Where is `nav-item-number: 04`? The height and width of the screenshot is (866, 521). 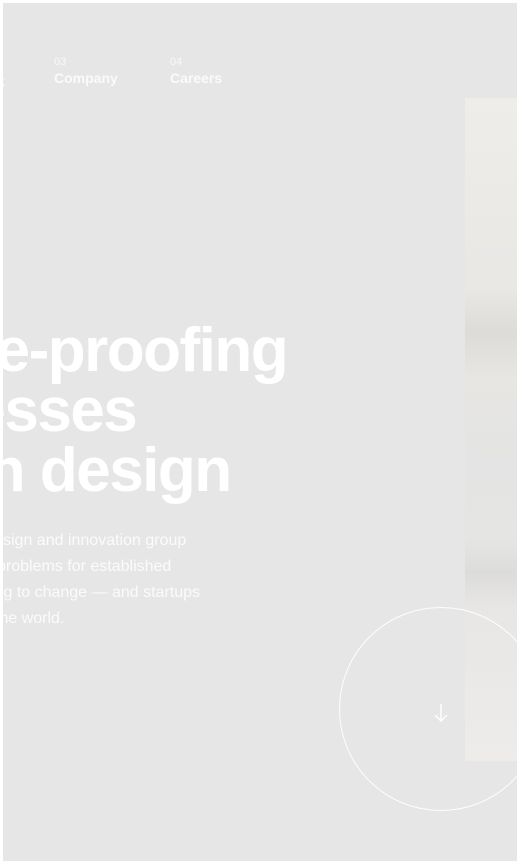 nav-item-number: 04 is located at coordinates (176, 62).